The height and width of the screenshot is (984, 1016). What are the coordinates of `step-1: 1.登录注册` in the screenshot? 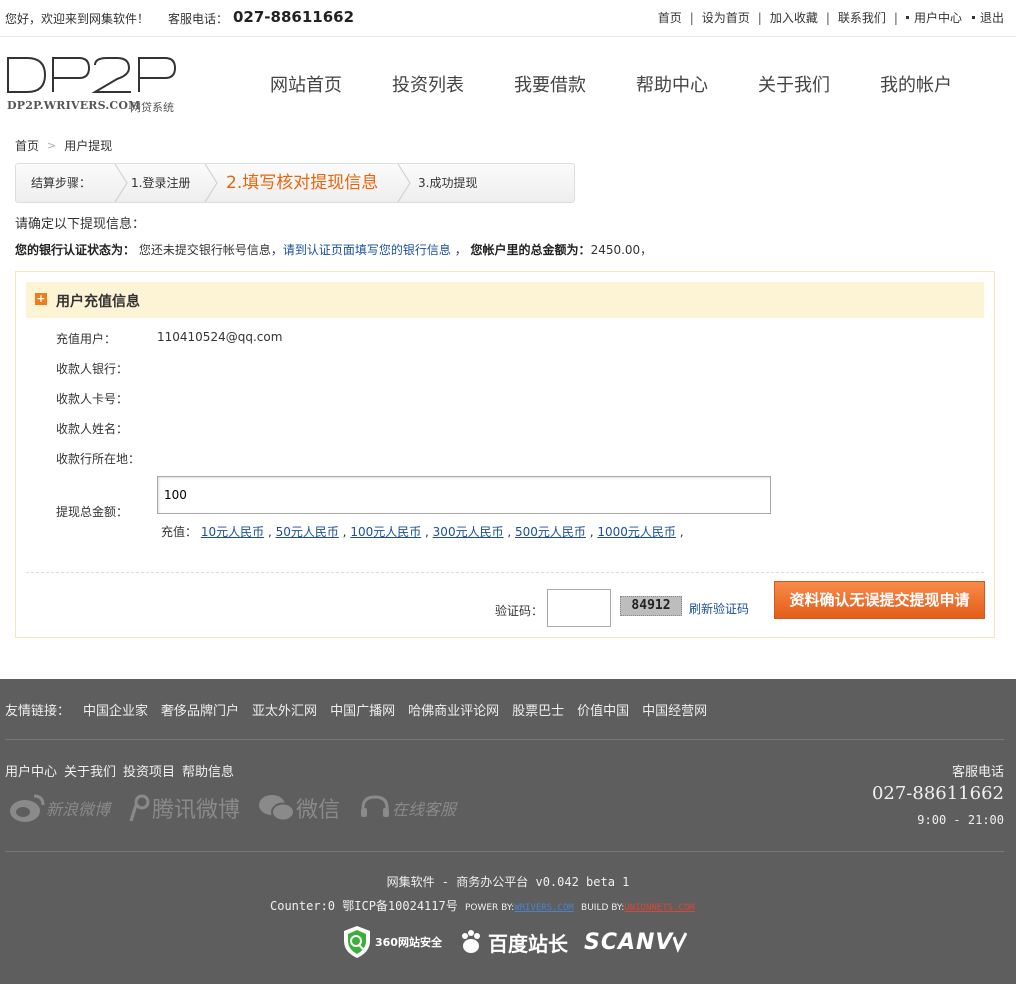 It's located at (161, 183).